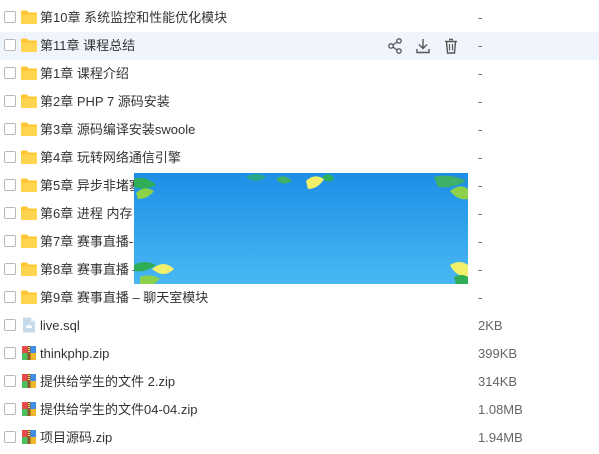  Describe the element at coordinates (118, 410) in the screenshot. I see `file-name: 提供给学生的文件04-04.zip` at that location.